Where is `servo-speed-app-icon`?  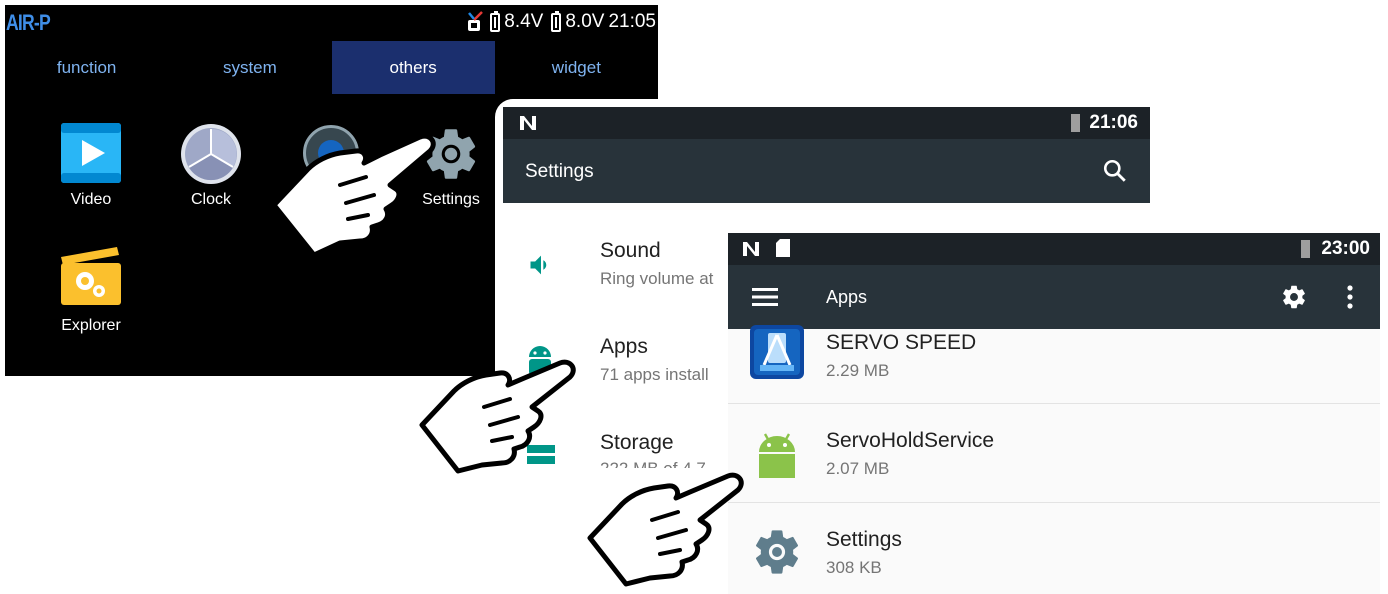
servo-speed-app-icon is located at coordinates (777, 352).